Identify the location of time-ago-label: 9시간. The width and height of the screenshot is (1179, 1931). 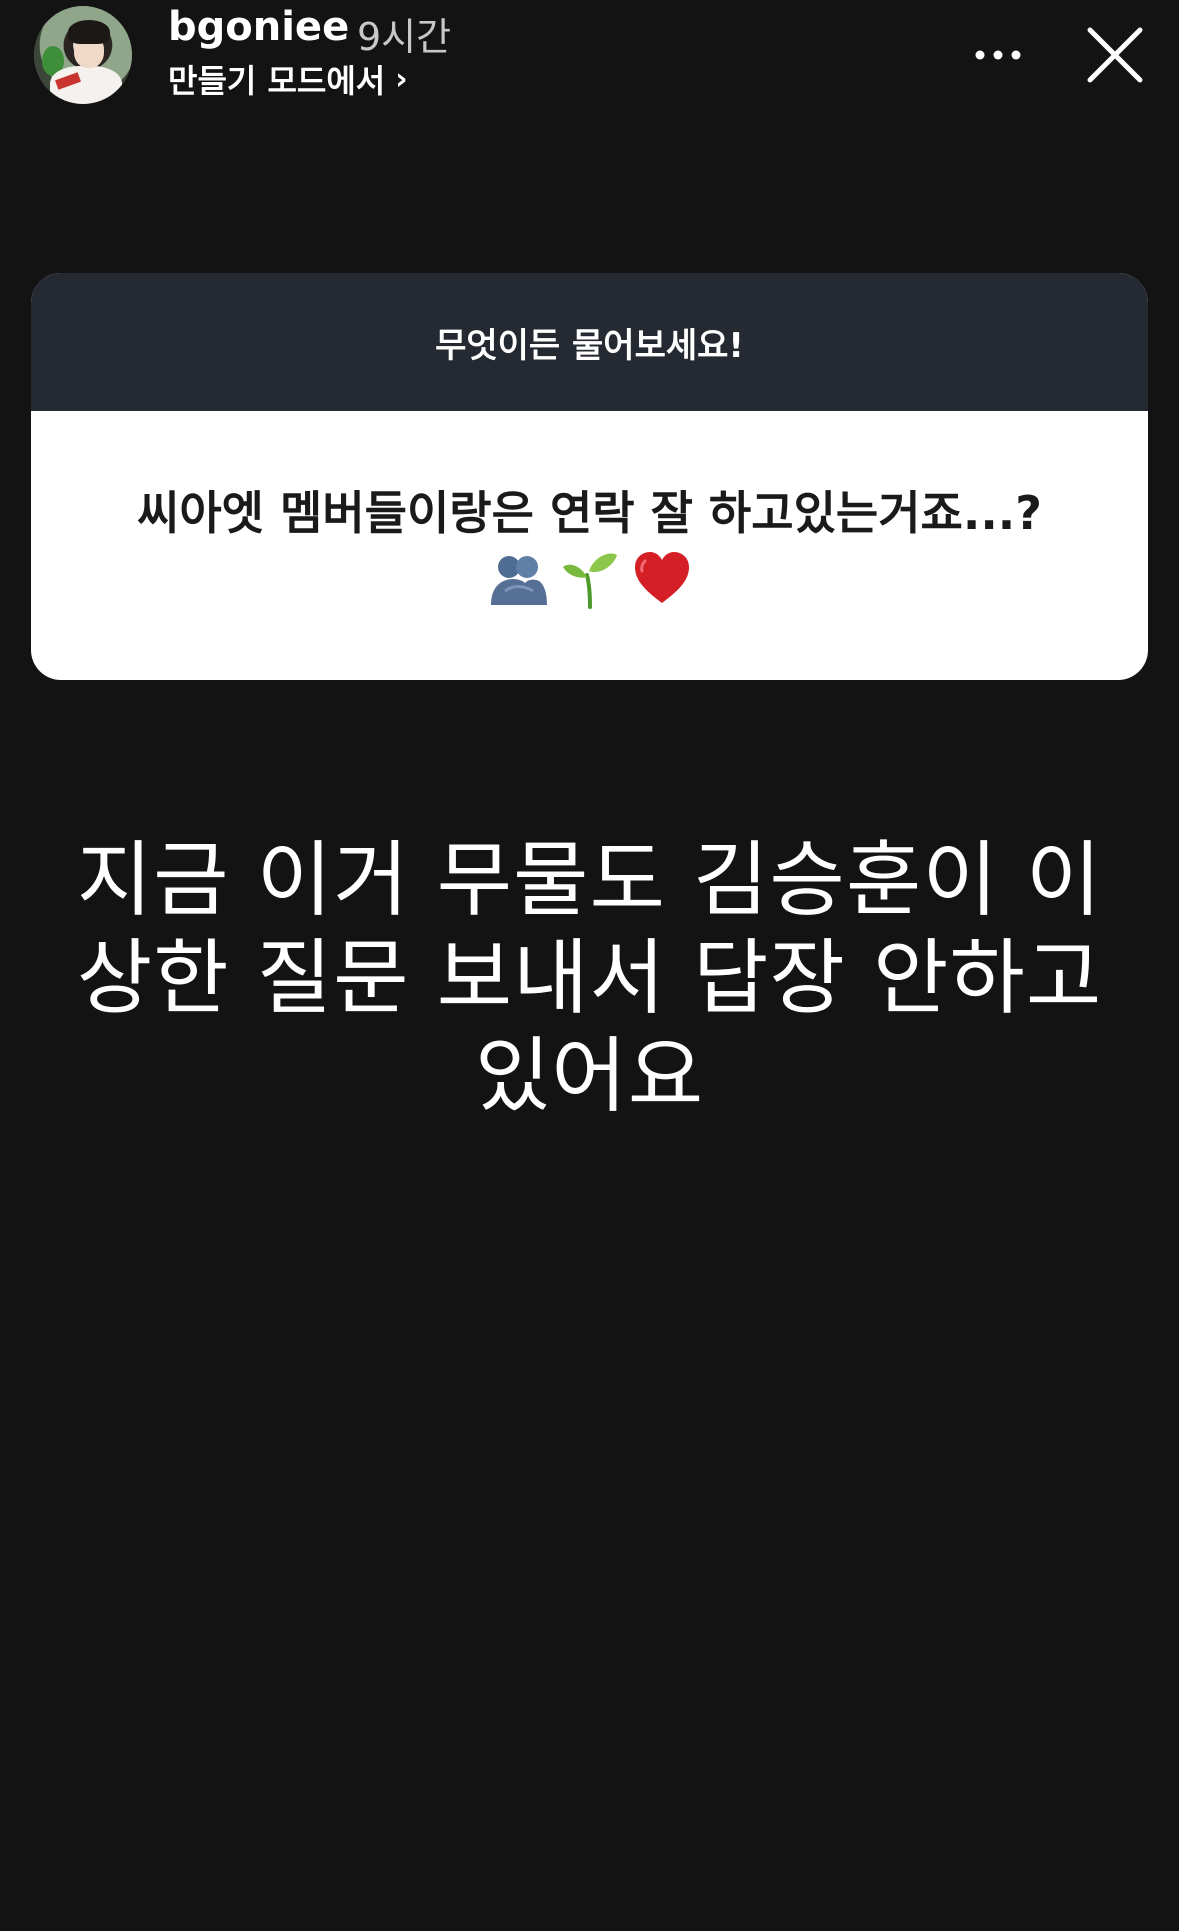
(404, 37).